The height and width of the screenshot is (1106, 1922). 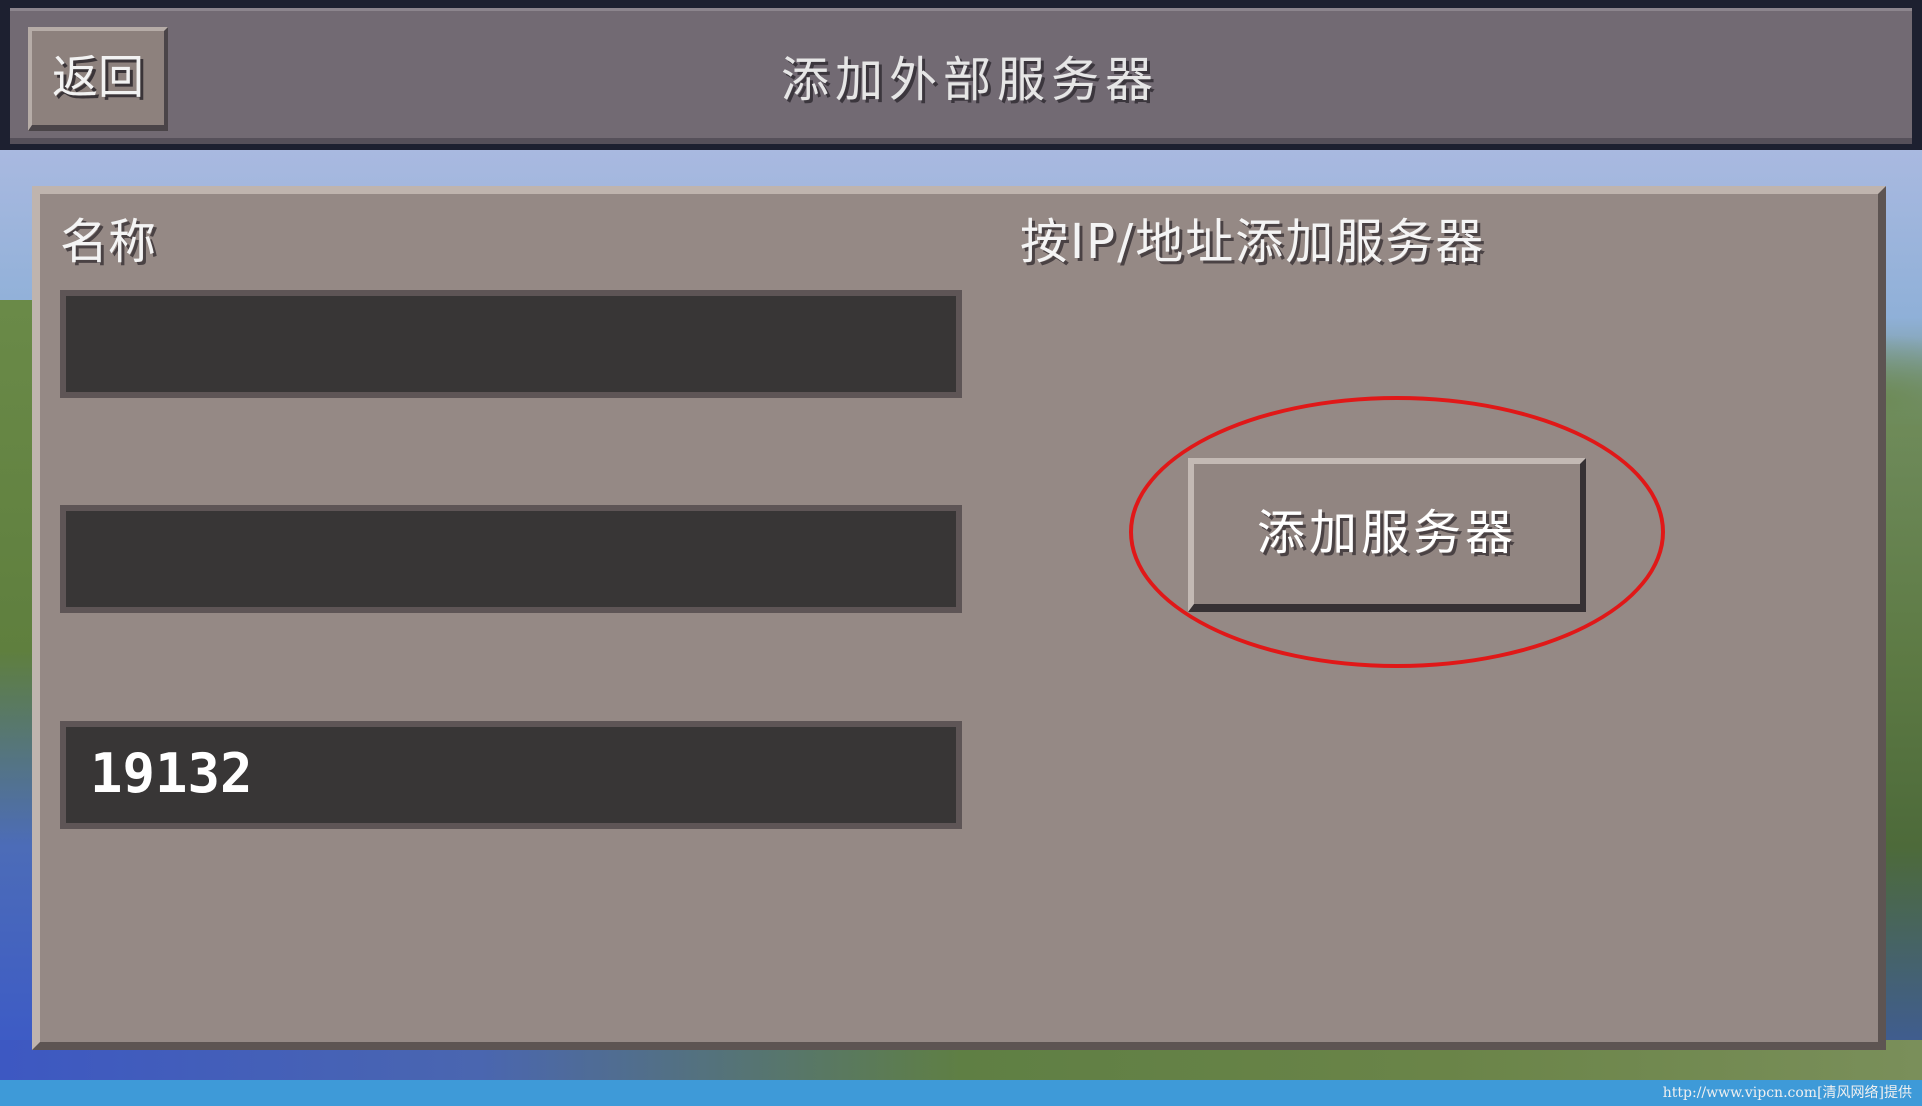 What do you see at coordinates (511, 344) in the screenshot?
I see `server-name-field` at bounding box center [511, 344].